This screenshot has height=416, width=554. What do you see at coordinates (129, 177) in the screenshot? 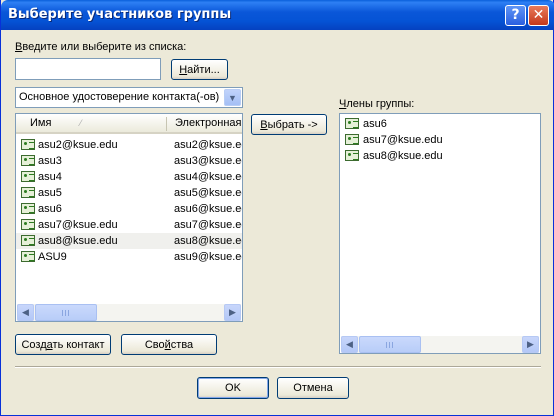
I see `contact-row: asu4 asu4@ksue.edu` at bounding box center [129, 177].